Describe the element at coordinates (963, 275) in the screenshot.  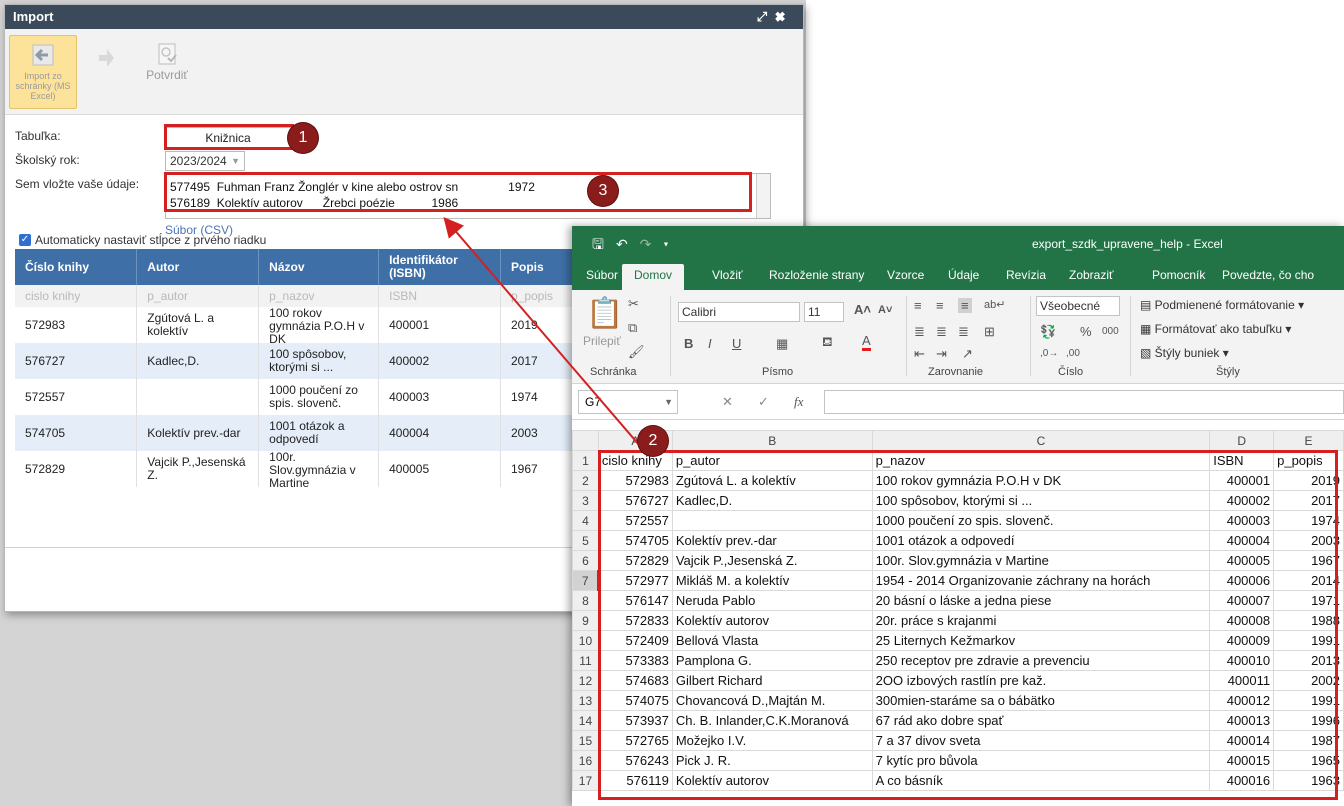
I see `ribbon-tab: Údaje` at that location.